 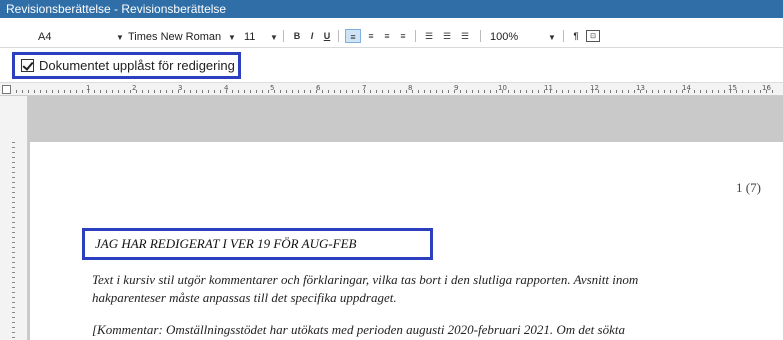 What do you see at coordinates (387, 36) in the screenshot?
I see `align-right-icon: ≡` at bounding box center [387, 36].